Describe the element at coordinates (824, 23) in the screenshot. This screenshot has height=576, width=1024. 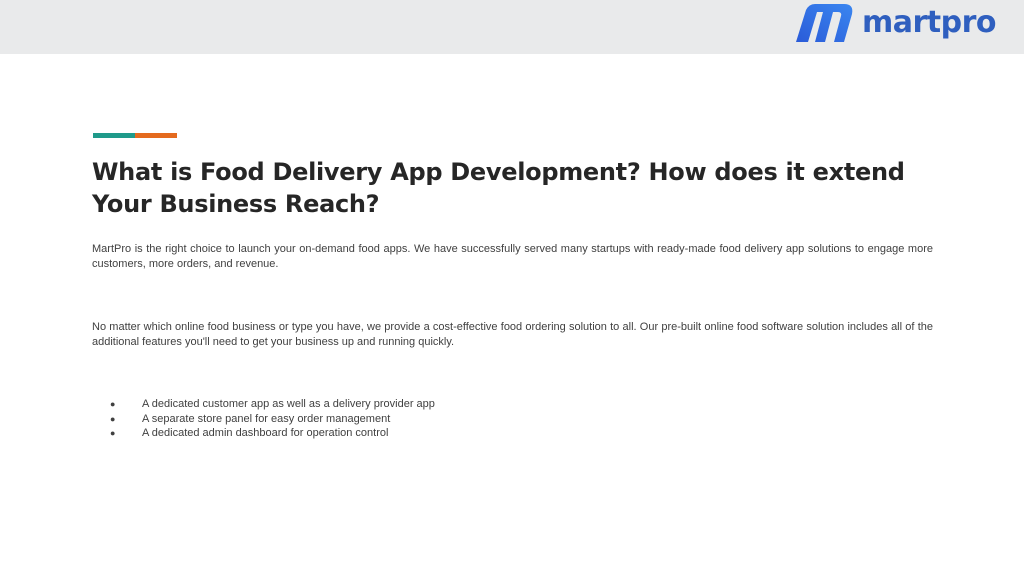
I see `martpro-logo-mark-icon` at that location.